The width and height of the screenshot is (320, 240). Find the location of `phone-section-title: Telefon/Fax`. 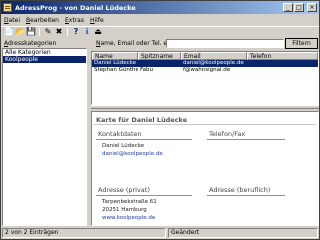

phone-section-title: Telefon/Fax is located at coordinates (227, 134).